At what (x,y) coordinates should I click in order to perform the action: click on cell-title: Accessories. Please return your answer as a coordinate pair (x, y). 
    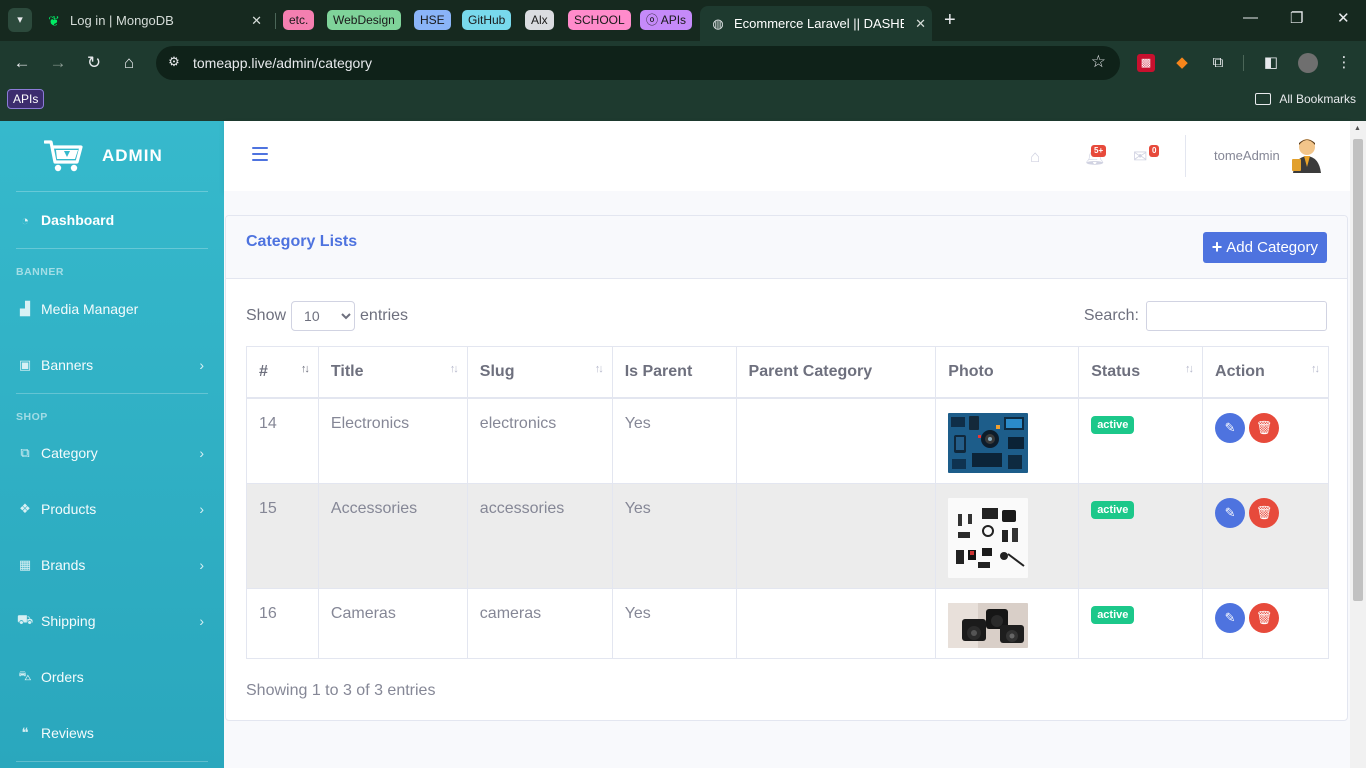
    Looking at the image, I should click on (392, 536).